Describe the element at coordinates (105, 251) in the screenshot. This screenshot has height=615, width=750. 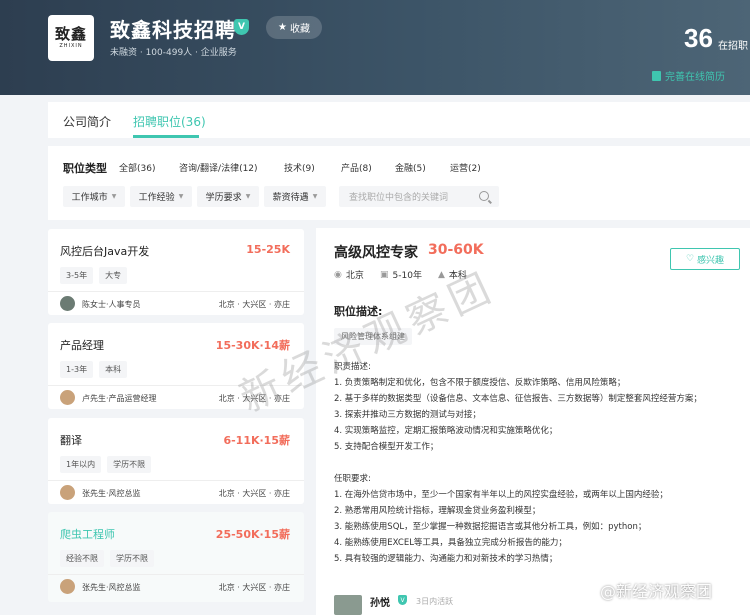
I see `job-title: 风控后台Java开发` at that location.